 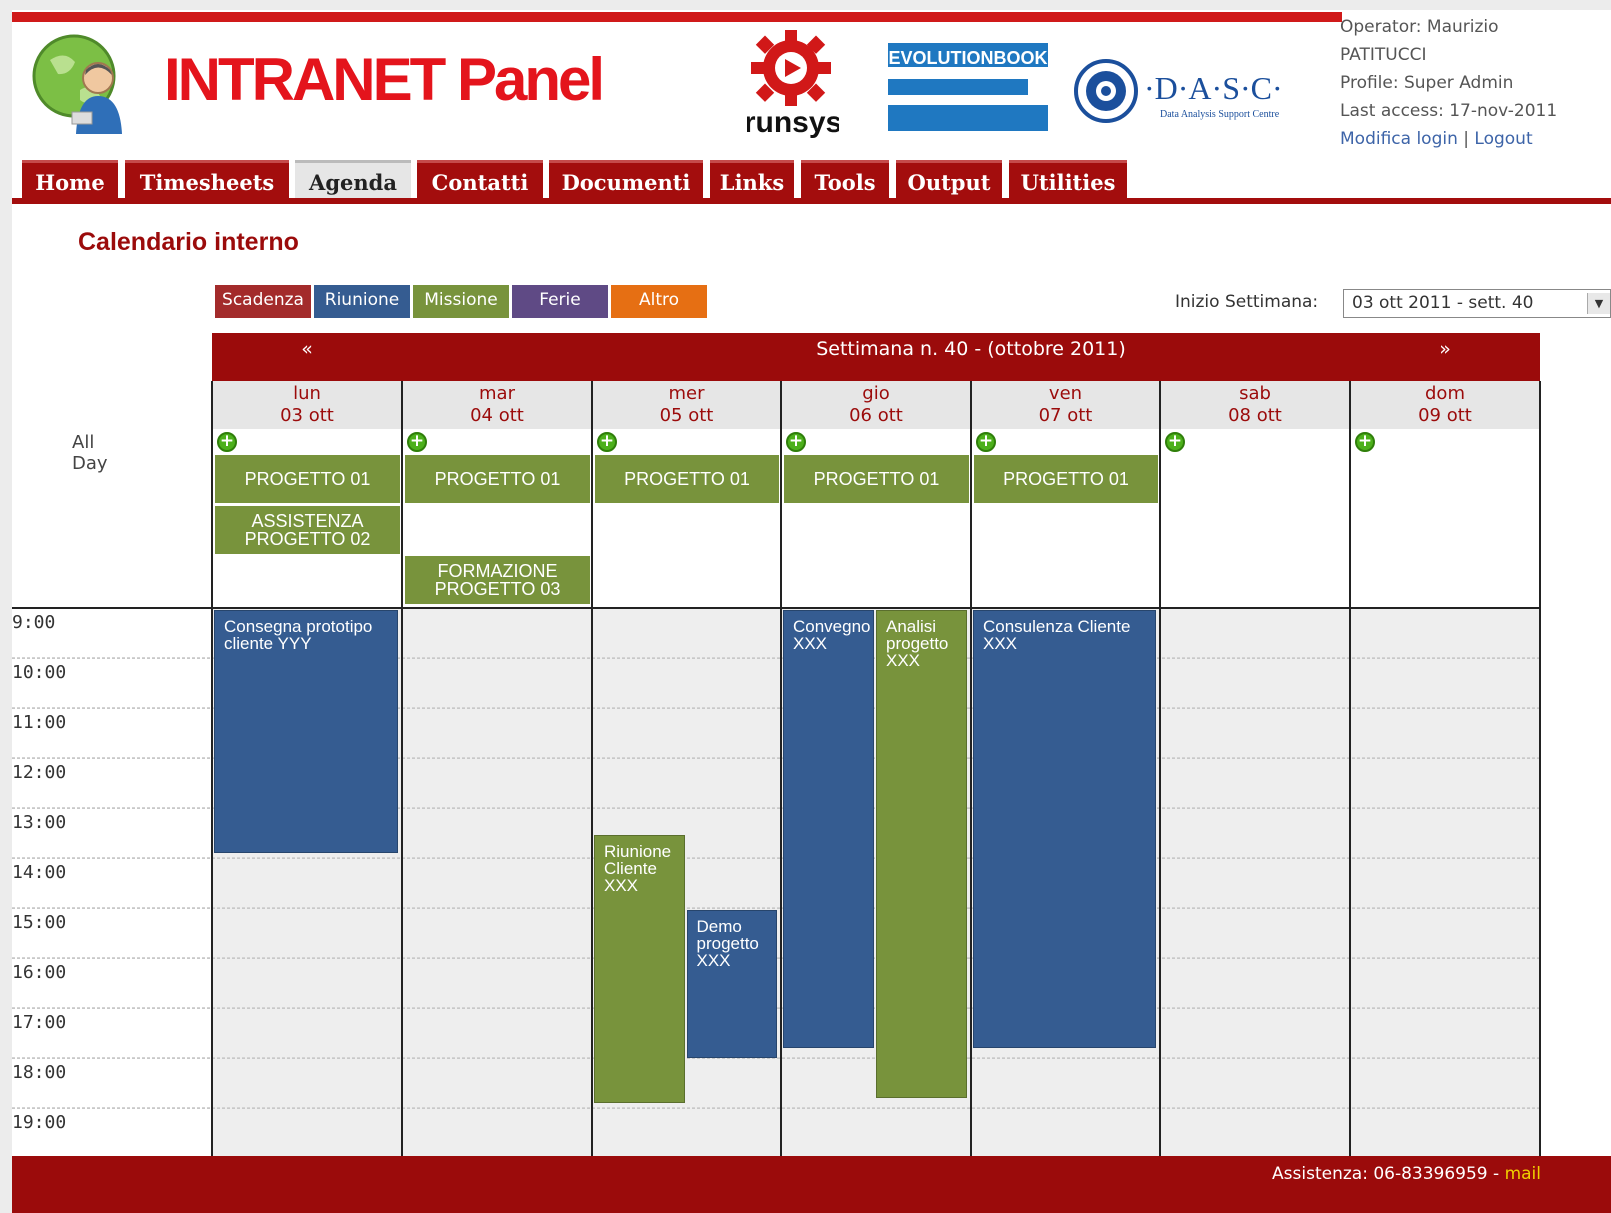 What do you see at coordinates (39, 972) in the screenshot?
I see `hour-label: 16:00` at bounding box center [39, 972].